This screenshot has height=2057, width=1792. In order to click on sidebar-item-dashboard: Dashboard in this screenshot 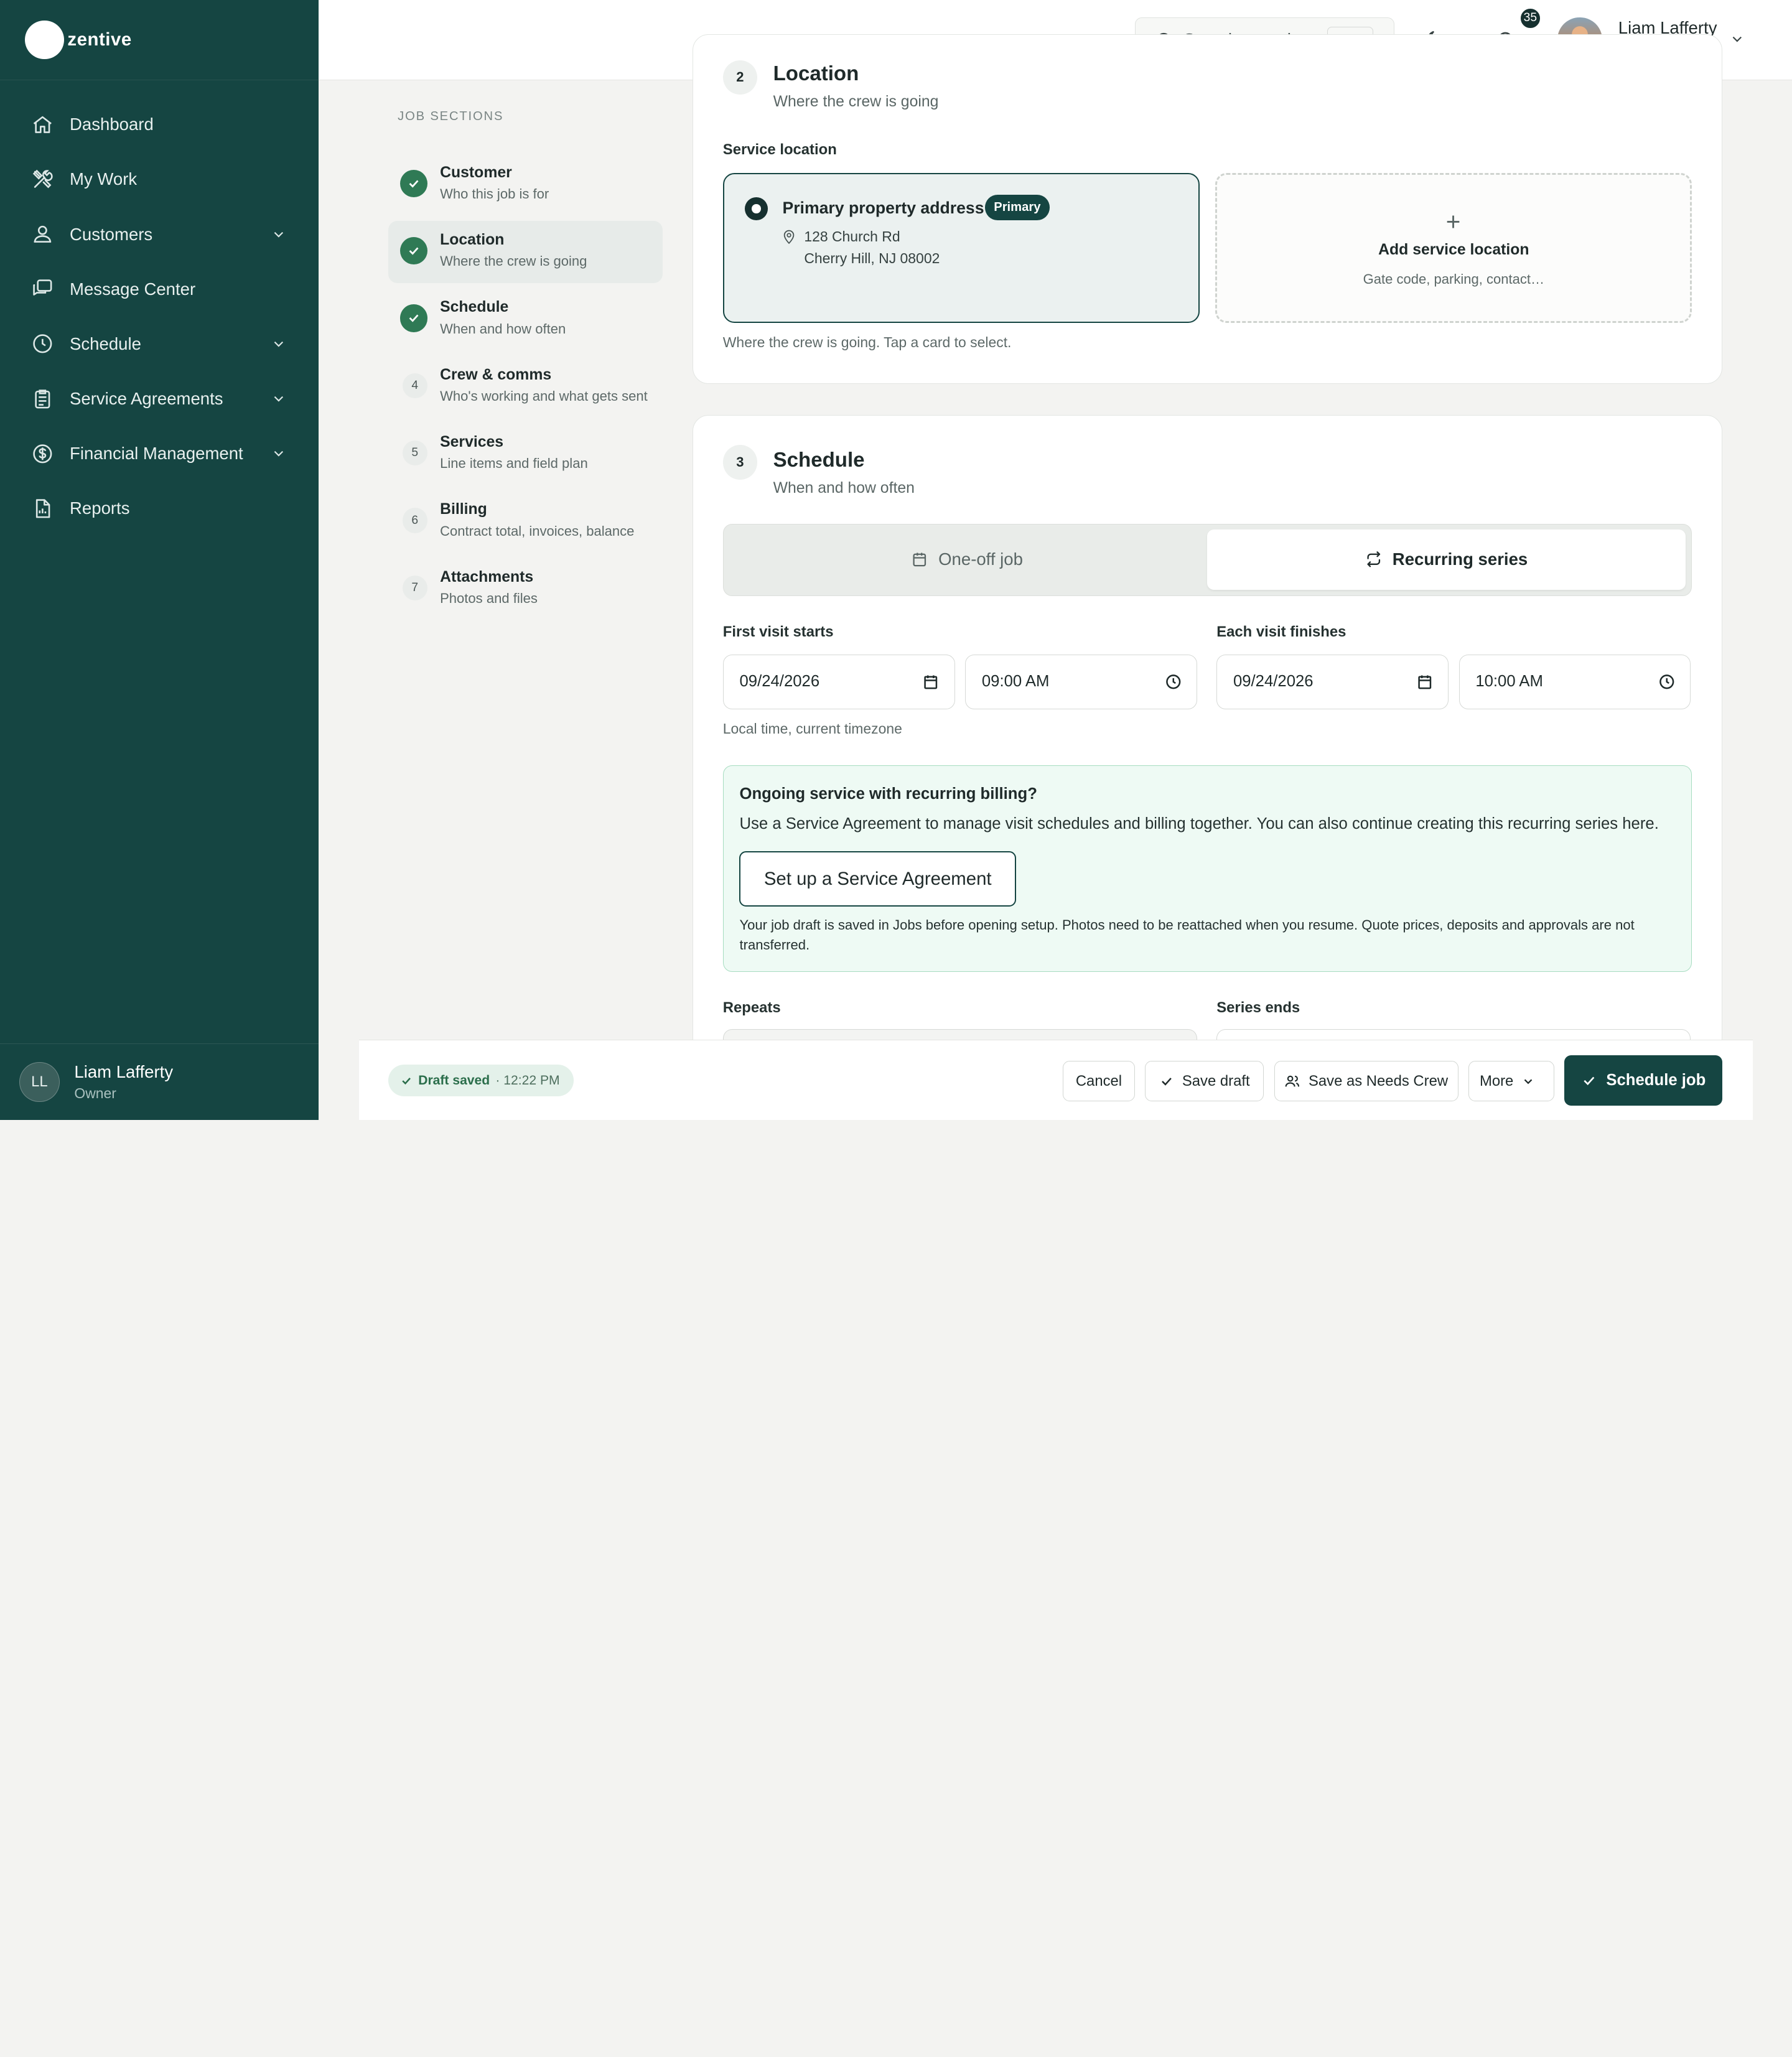, I will do `click(159, 124)`.